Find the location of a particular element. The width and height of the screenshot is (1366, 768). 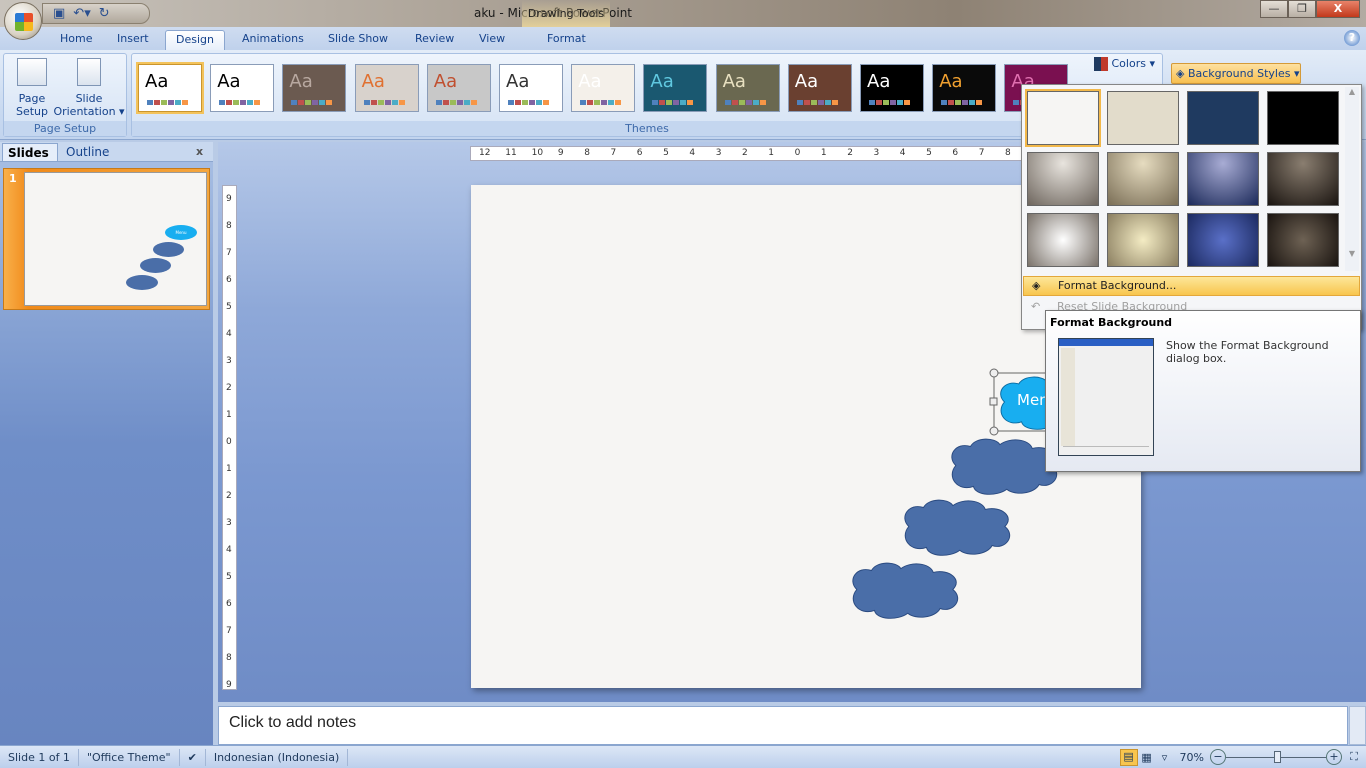

tab-format: Format is located at coordinates (566, 40).